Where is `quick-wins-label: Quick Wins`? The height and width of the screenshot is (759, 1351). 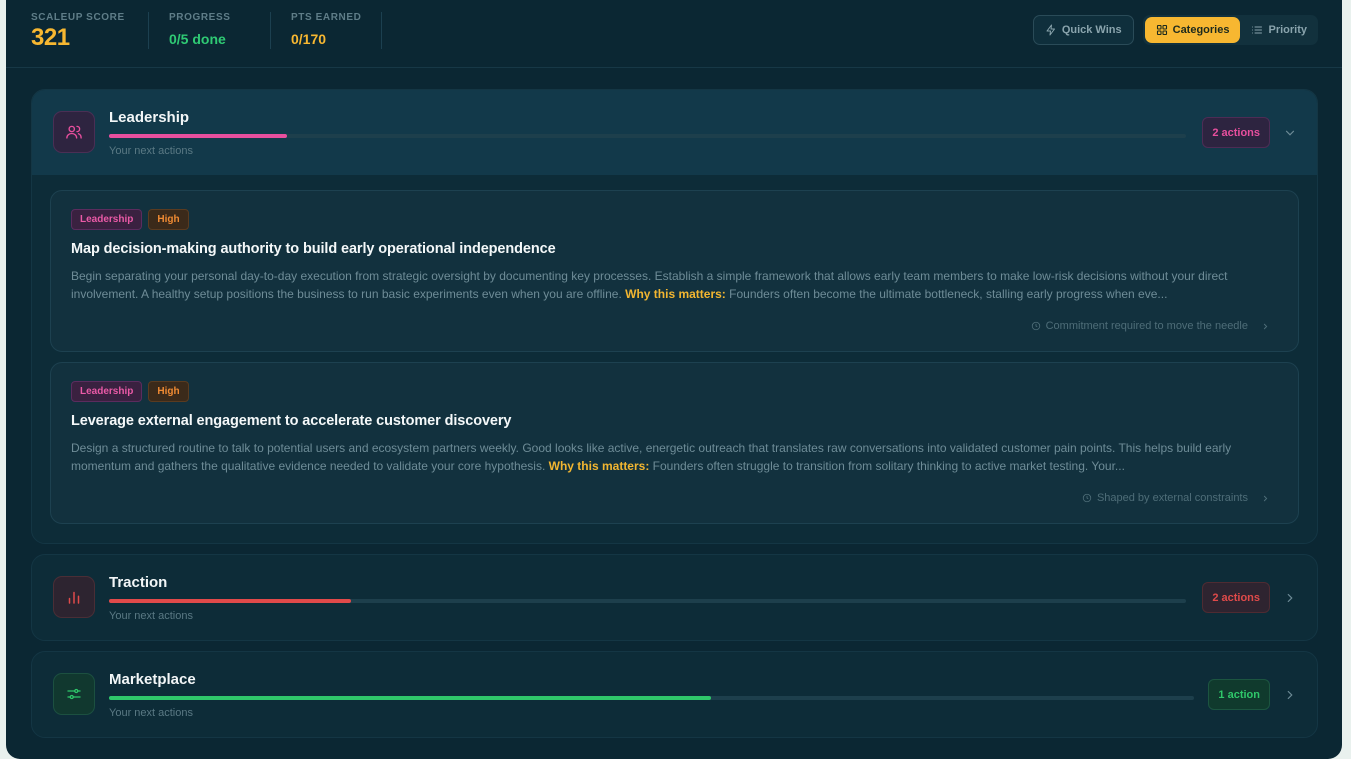
quick-wins-label: Quick Wins is located at coordinates (1091, 30).